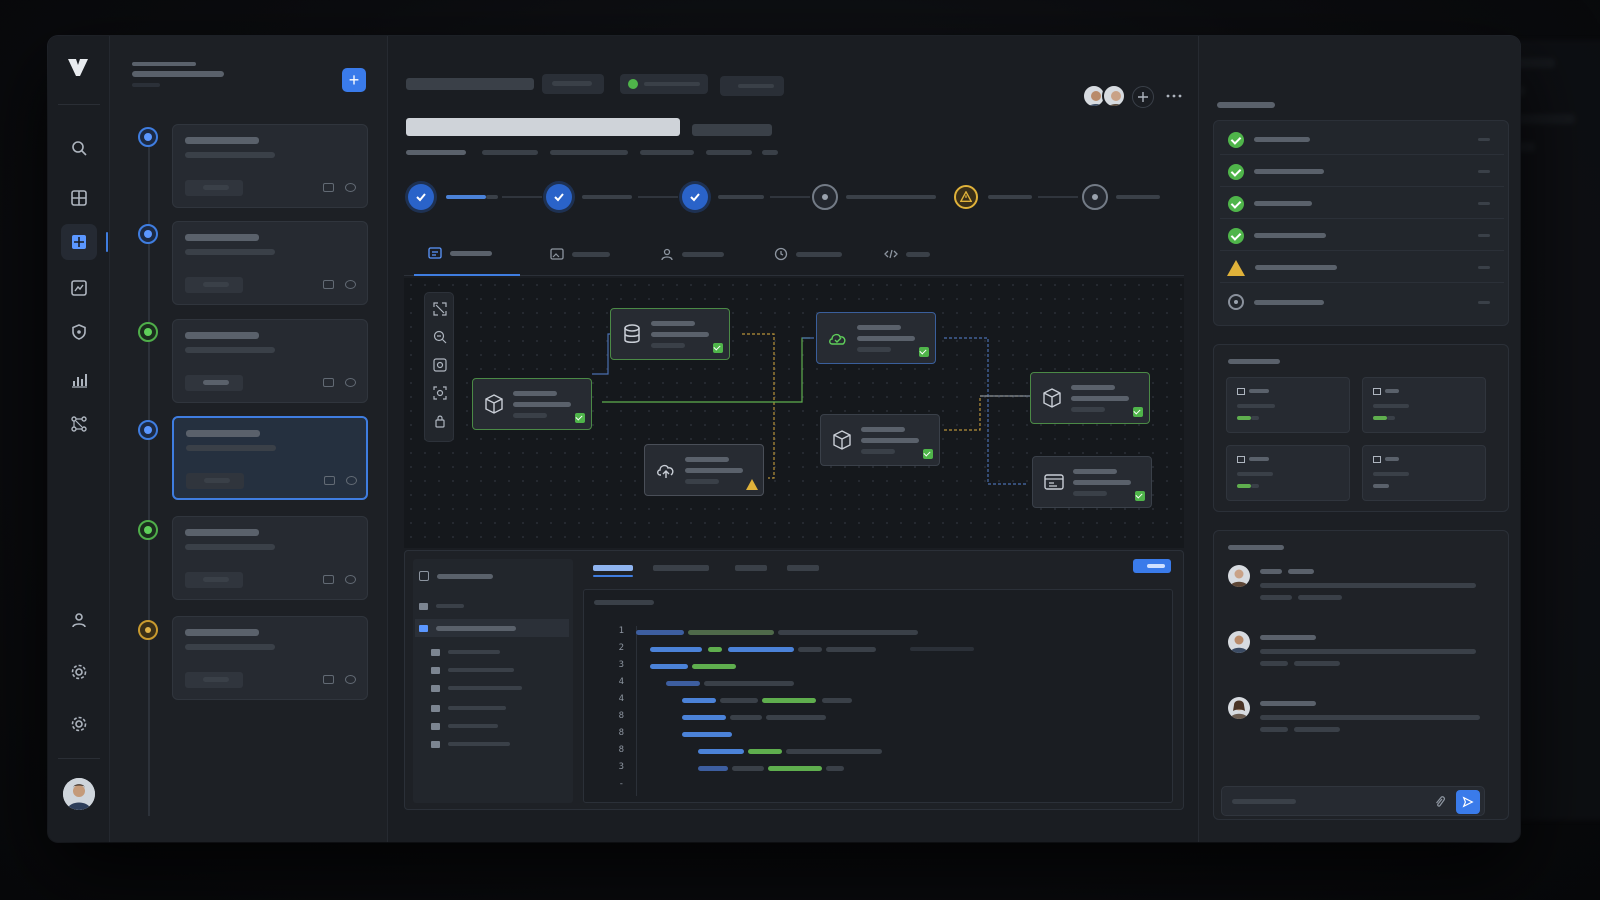  What do you see at coordinates (613, 568) in the screenshot?
I see `editor-tab-active` at bounding box center [613, 568].